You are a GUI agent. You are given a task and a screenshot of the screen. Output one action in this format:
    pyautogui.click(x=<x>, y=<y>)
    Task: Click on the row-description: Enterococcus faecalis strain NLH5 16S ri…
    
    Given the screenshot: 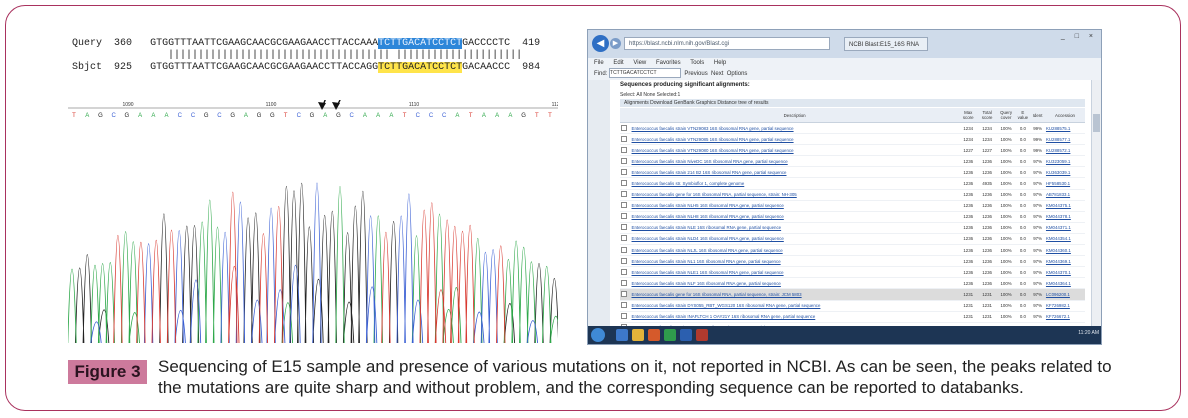 What is the action you would take?
    pyautogui.click(x=794, y=206)
    